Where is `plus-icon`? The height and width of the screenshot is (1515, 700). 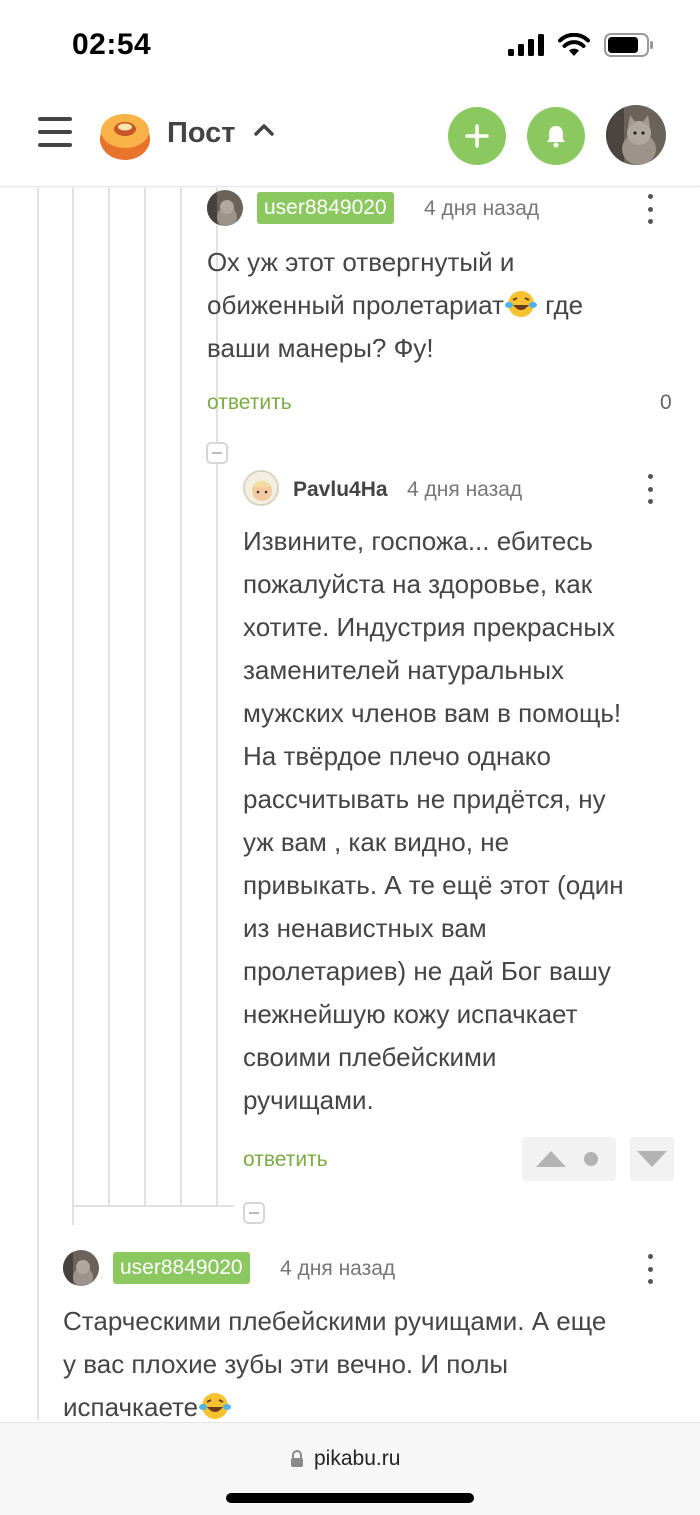
plus-icon is located at coordinates (477, 136).